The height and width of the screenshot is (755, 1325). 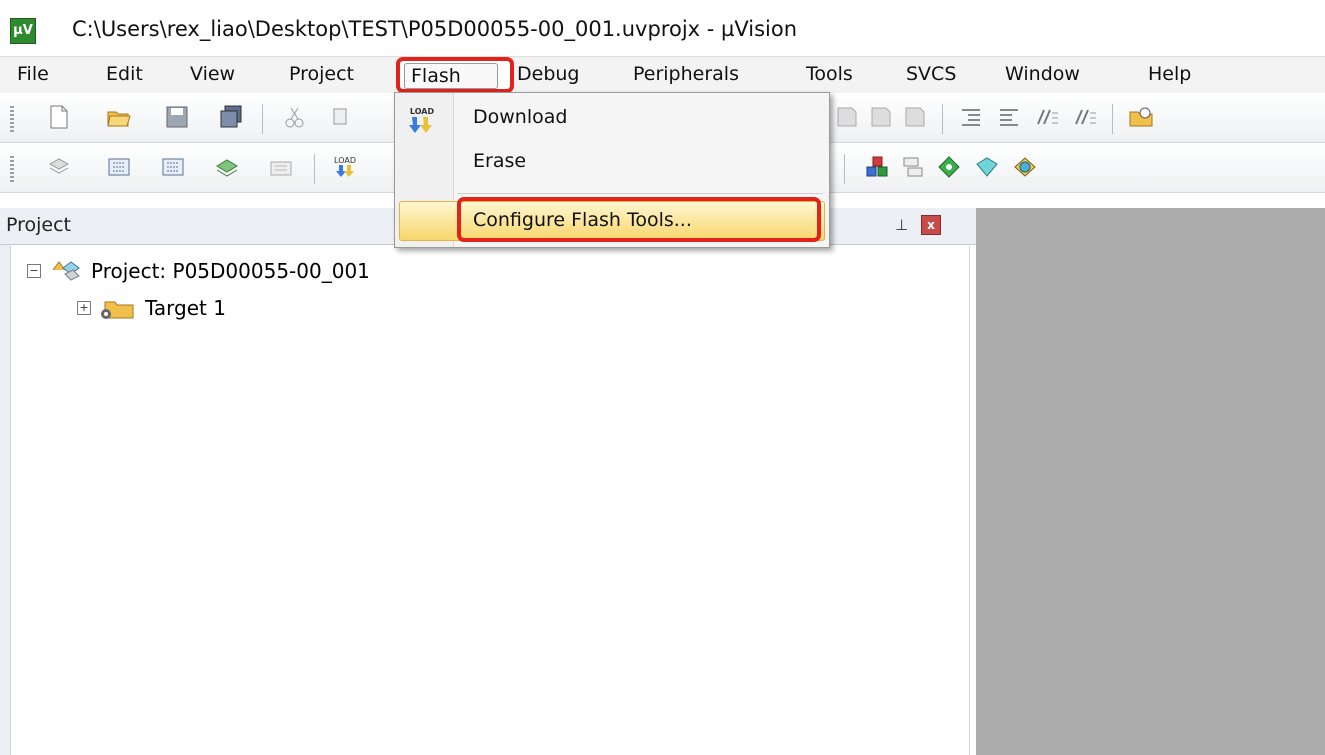 What do you see at coordinates (173, 167) in the screenshot?
I see `rebuild-icon` at bounding box center [173, 167].